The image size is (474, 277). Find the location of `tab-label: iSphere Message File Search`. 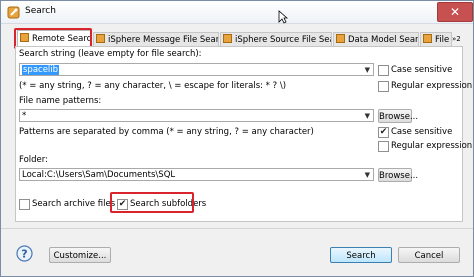

tab-label: iSphere Message File Search is located at coordinates (163, 40).